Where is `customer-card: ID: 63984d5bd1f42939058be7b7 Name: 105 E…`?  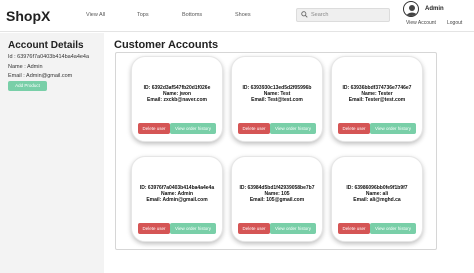
customer-card: ID: 63984d5bd1f42939058be7b7 Name: 105 E… is located at coordinates (277, 199).